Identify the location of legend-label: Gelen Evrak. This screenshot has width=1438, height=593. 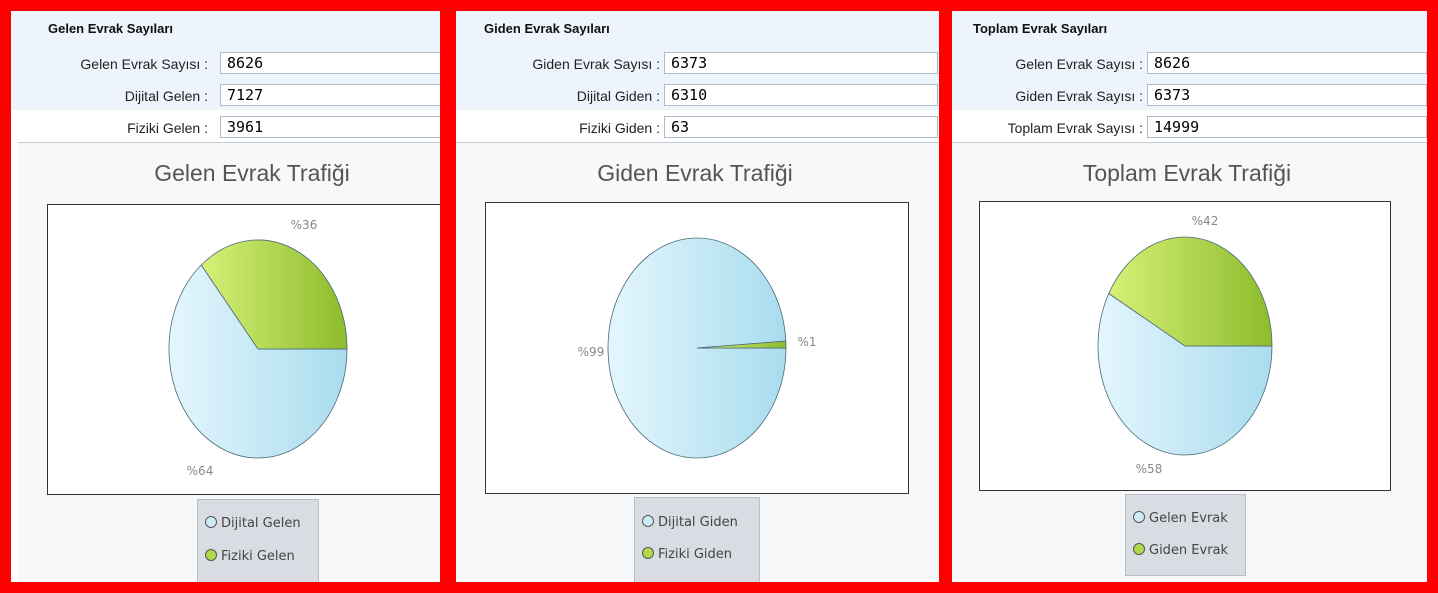
(1188, 518).